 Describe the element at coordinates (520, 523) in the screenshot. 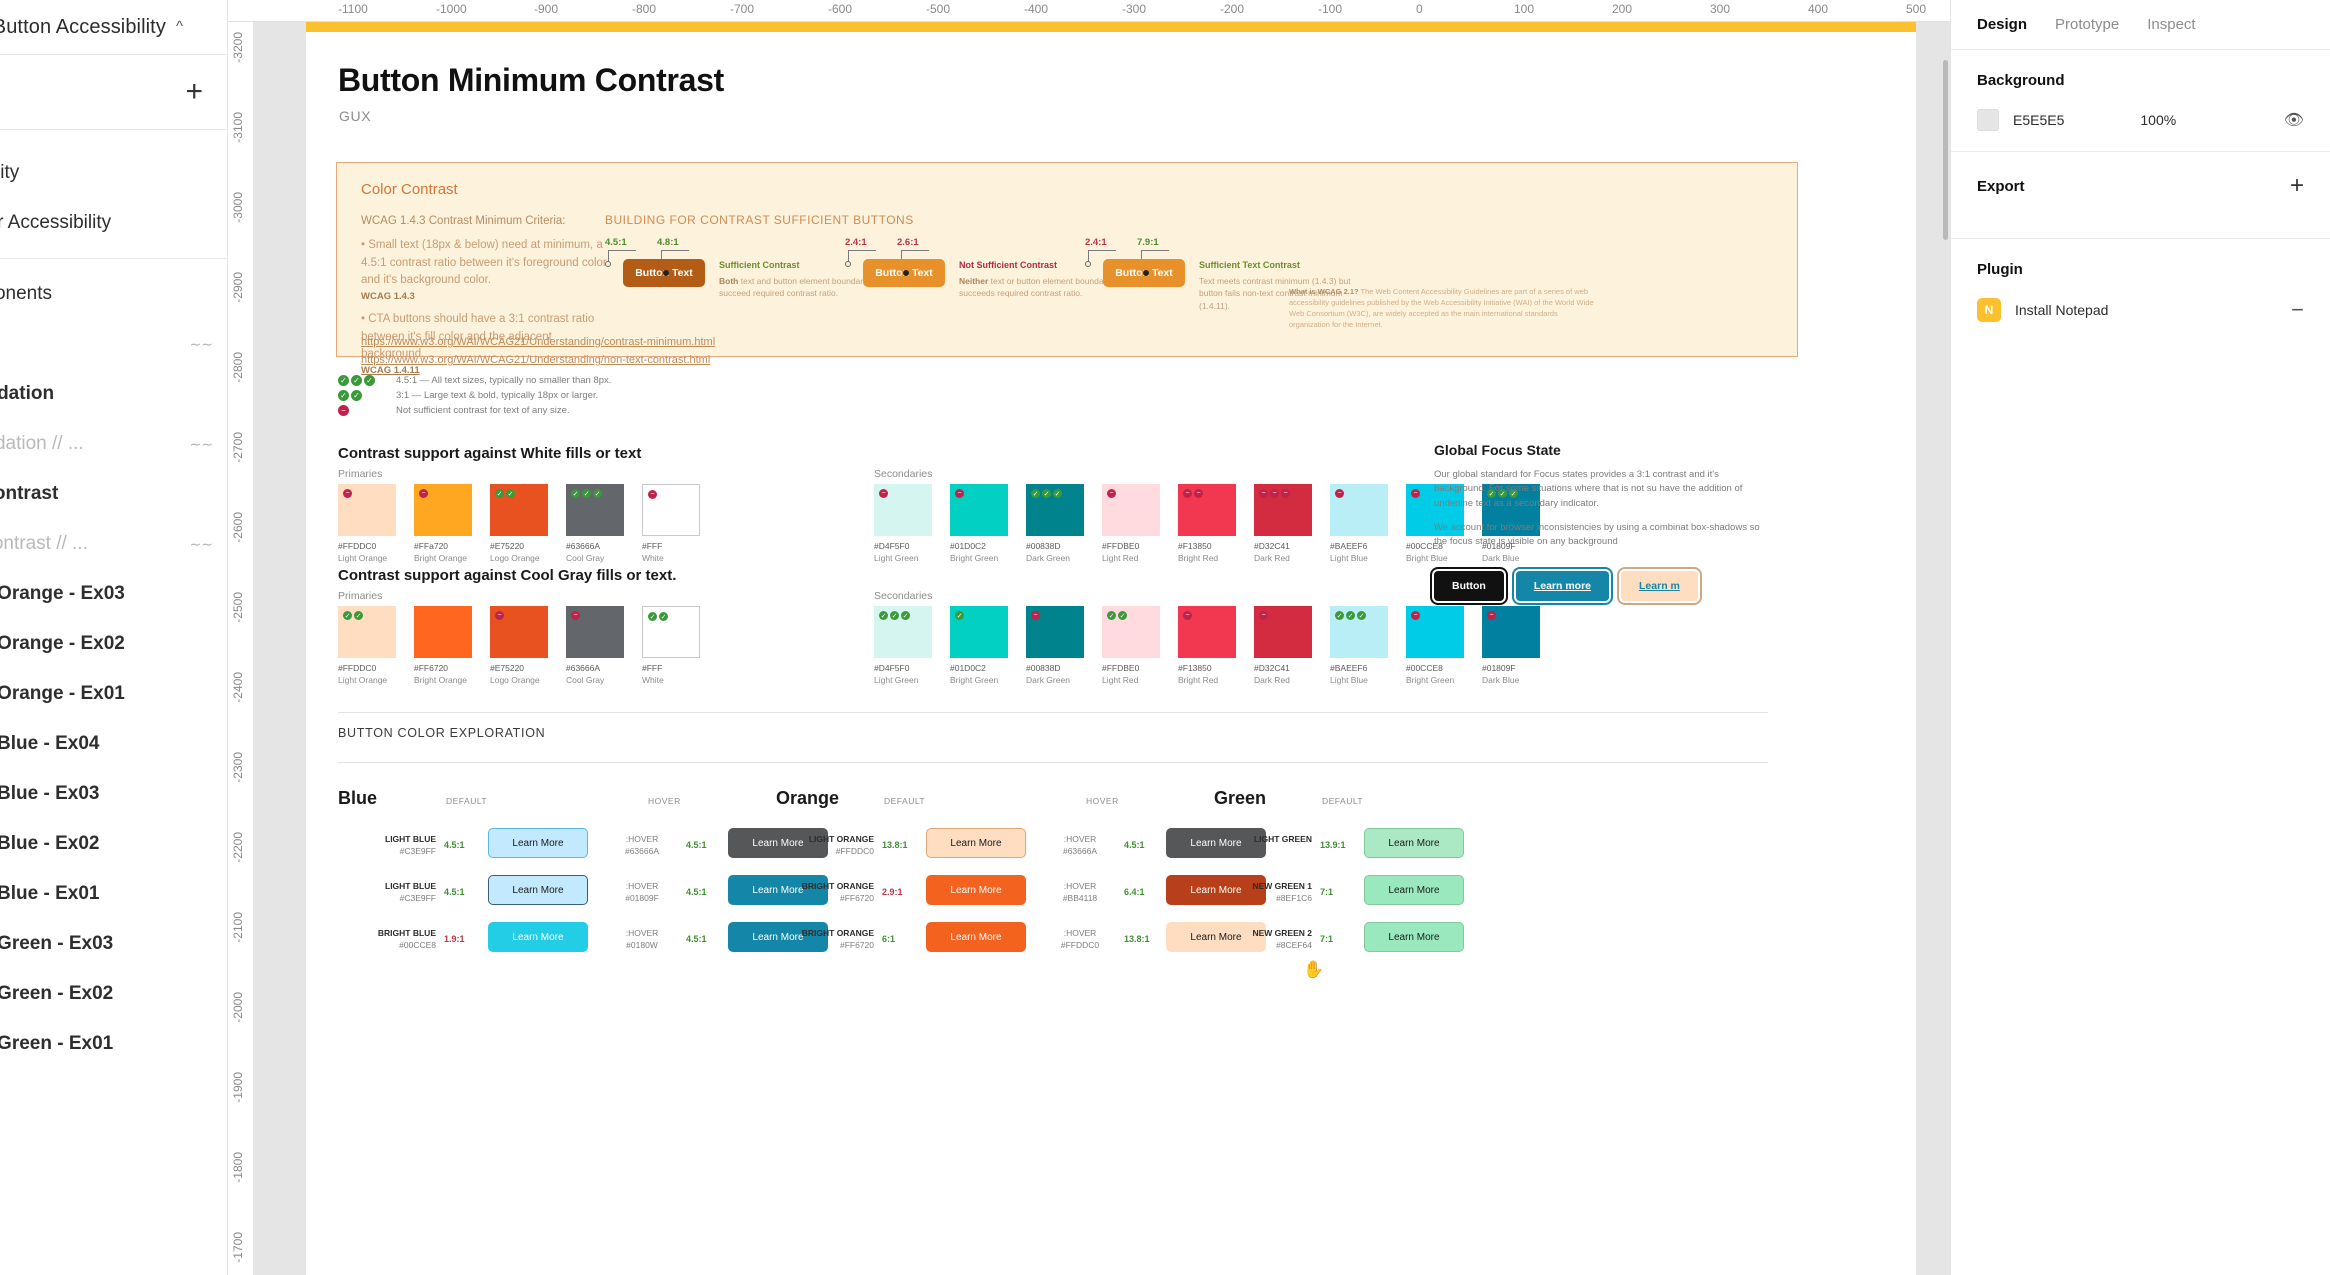

I see `color-swatch: ✓ ✓ #E75220 Logo Orange` at that location.